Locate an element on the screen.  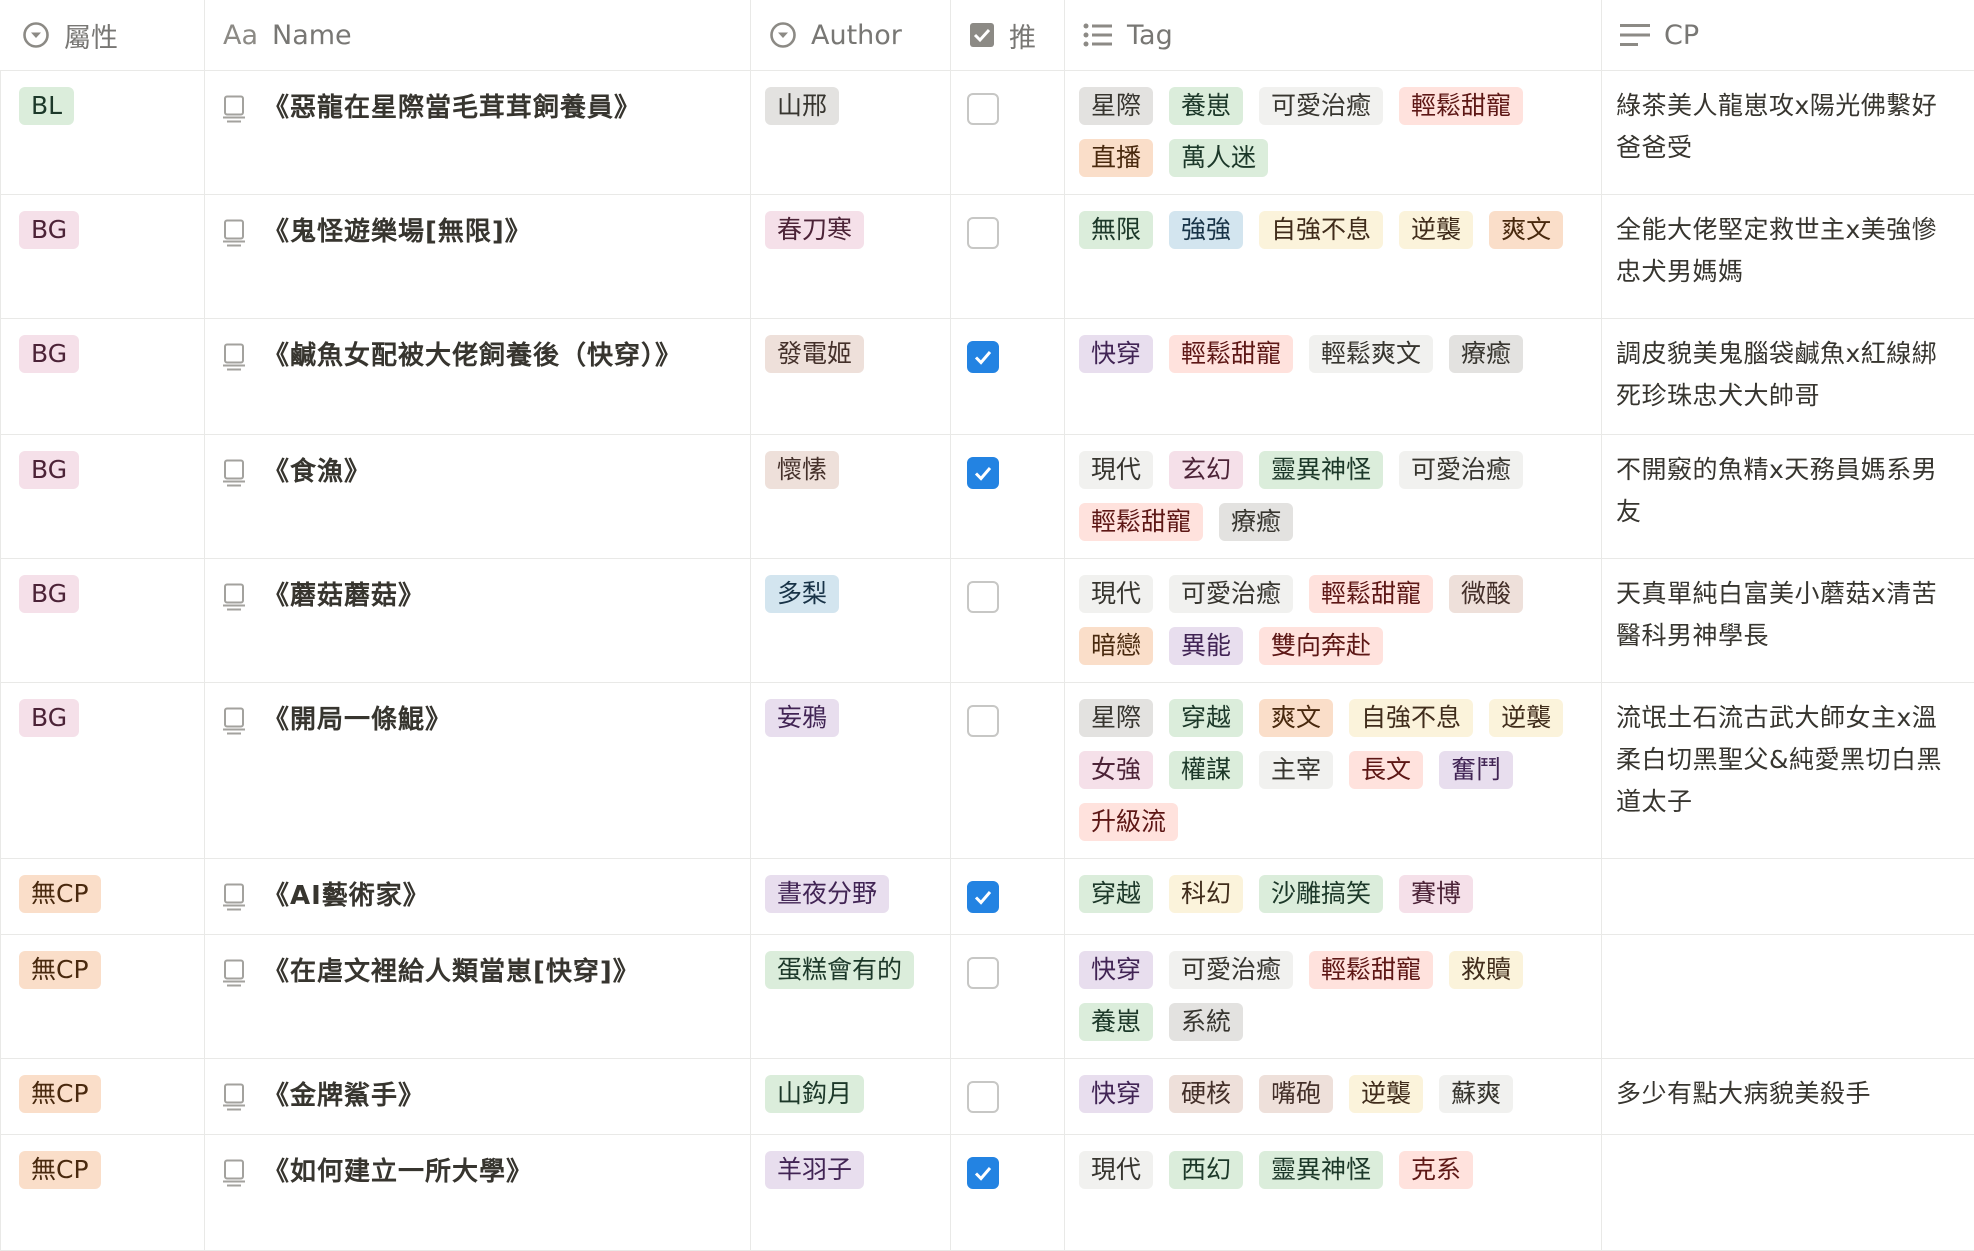
tag-pill: 自強不息 is located at coordinates (1411, 718).